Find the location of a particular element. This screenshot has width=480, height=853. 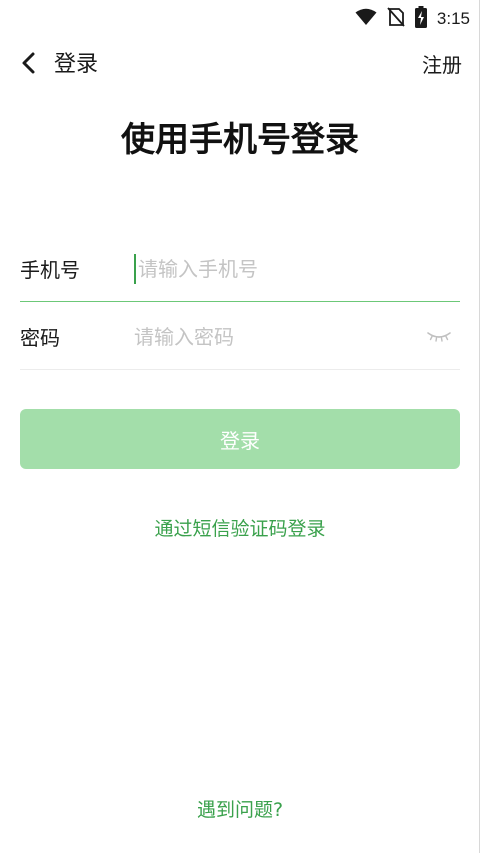

status-bar: 3:15 is located at coordinates (240, 17).